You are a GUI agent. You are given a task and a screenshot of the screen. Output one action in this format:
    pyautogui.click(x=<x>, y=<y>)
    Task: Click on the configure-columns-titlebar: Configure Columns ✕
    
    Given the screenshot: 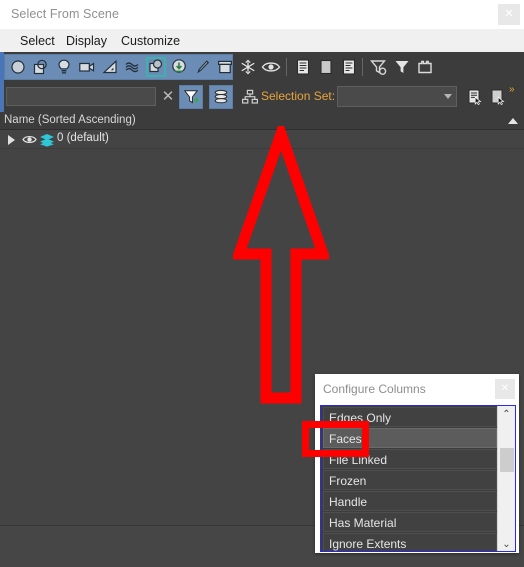 What is the action you would take?
    pyautogui.click(x=417, y=389)
    